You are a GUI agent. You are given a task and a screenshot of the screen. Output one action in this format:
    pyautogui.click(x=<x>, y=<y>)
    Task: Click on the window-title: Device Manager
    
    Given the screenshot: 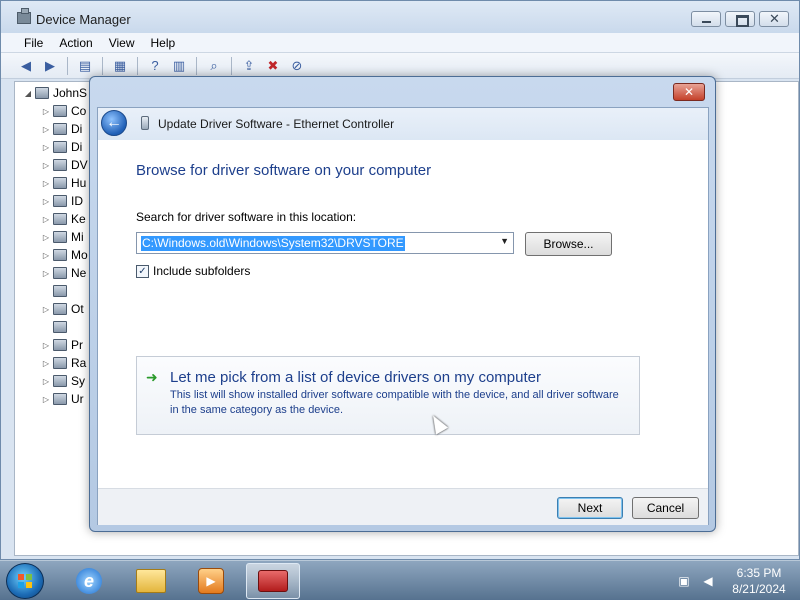 What is the action you would take?
    pyautogui.click(x=83, y=19)
    